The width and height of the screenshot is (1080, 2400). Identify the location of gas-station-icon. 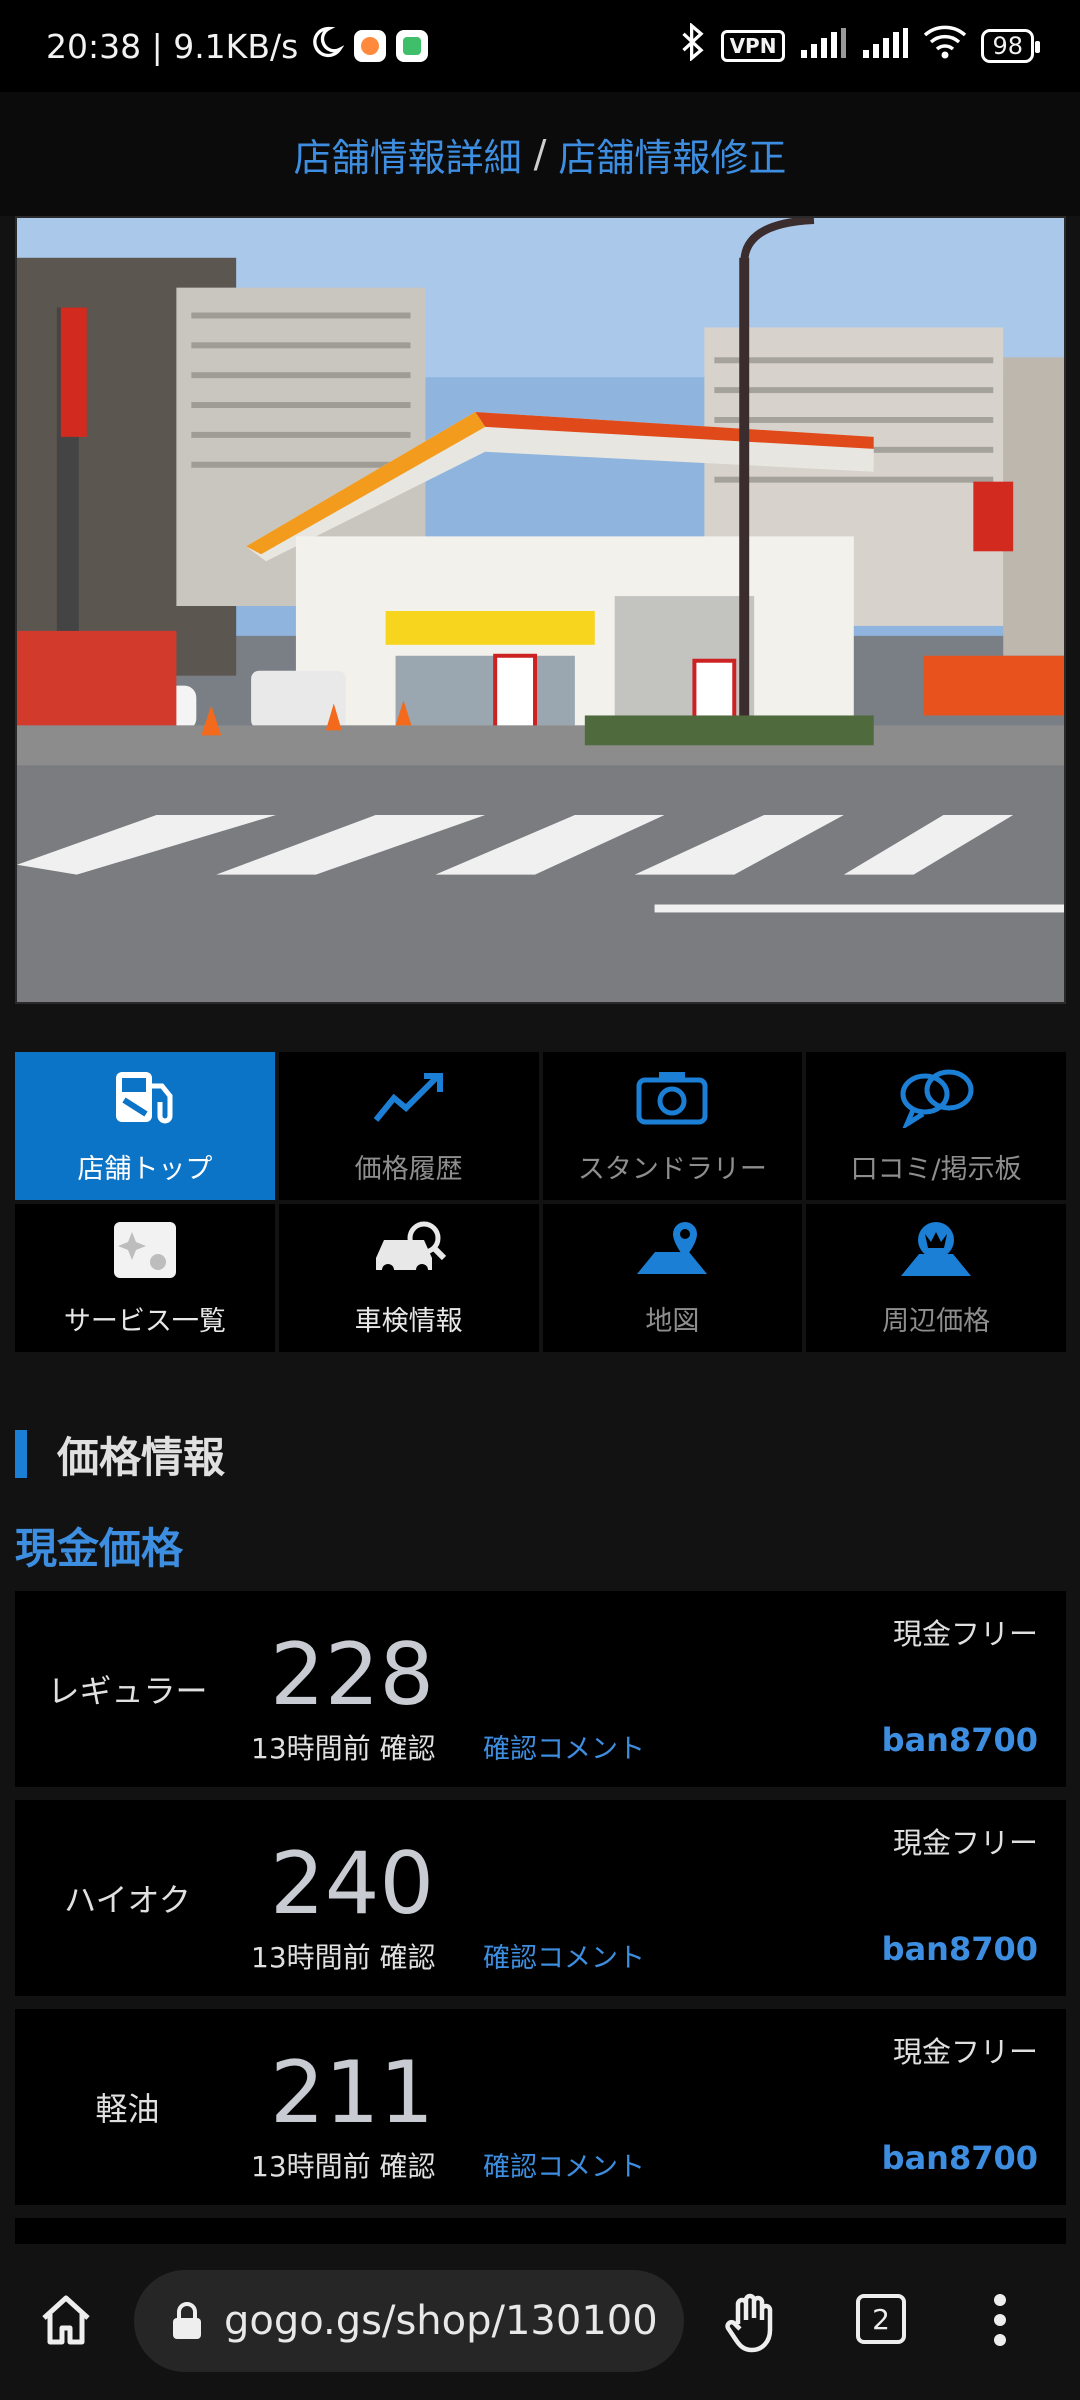
(145, 1100).